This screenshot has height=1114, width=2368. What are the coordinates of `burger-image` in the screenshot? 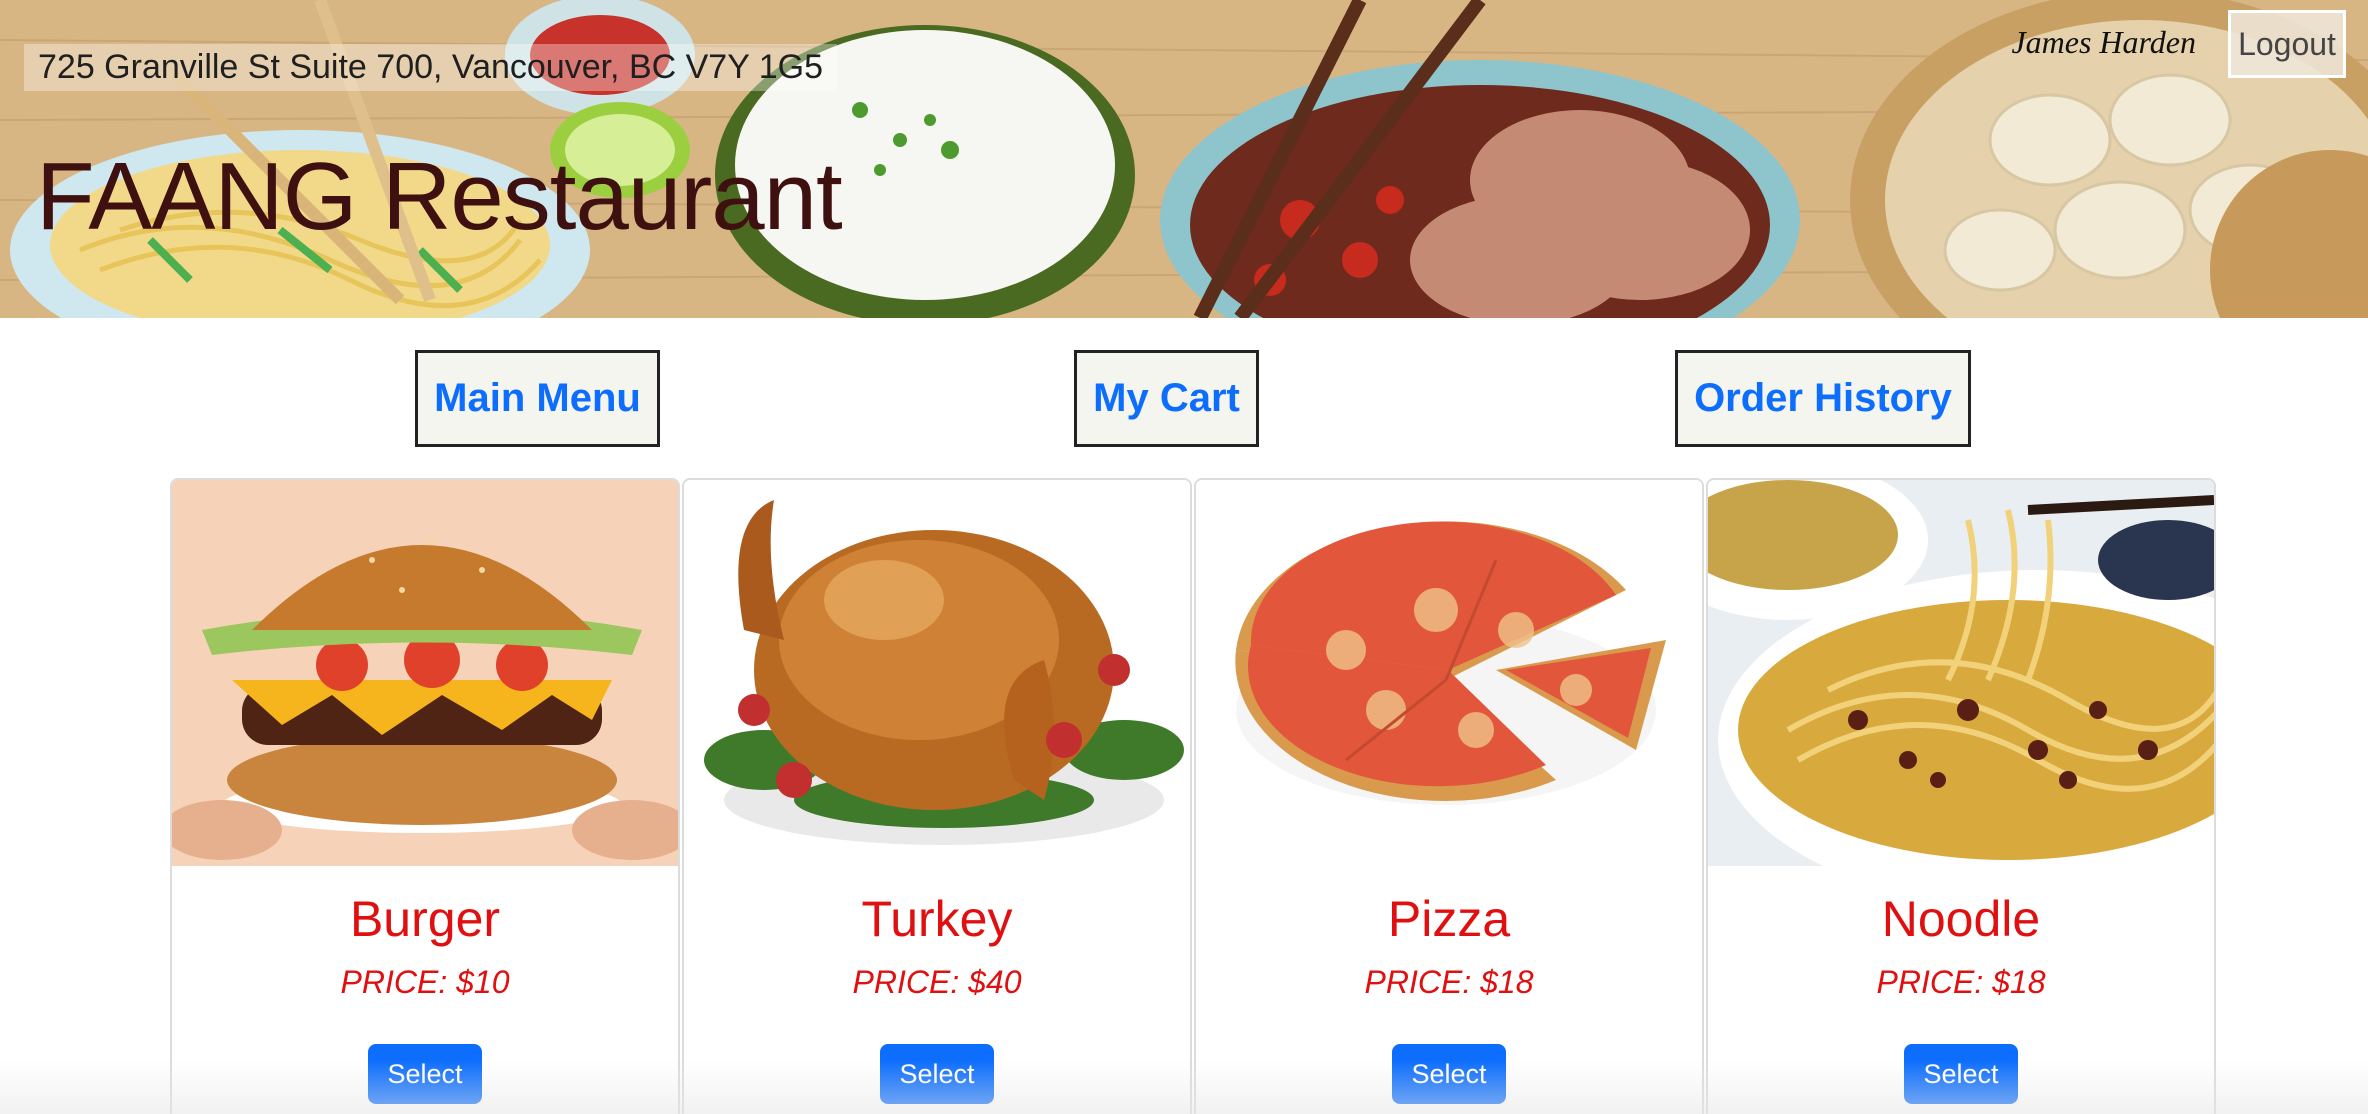 It's located at (425, 673).